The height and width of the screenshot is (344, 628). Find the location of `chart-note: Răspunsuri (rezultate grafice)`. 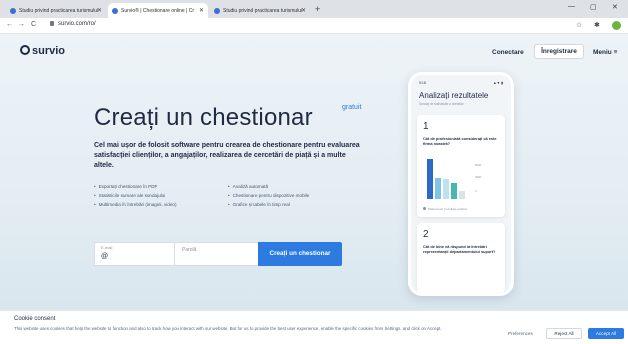

chart-note: Răspunsuri (rezultate grafice) is located at coordinates (445, 209).